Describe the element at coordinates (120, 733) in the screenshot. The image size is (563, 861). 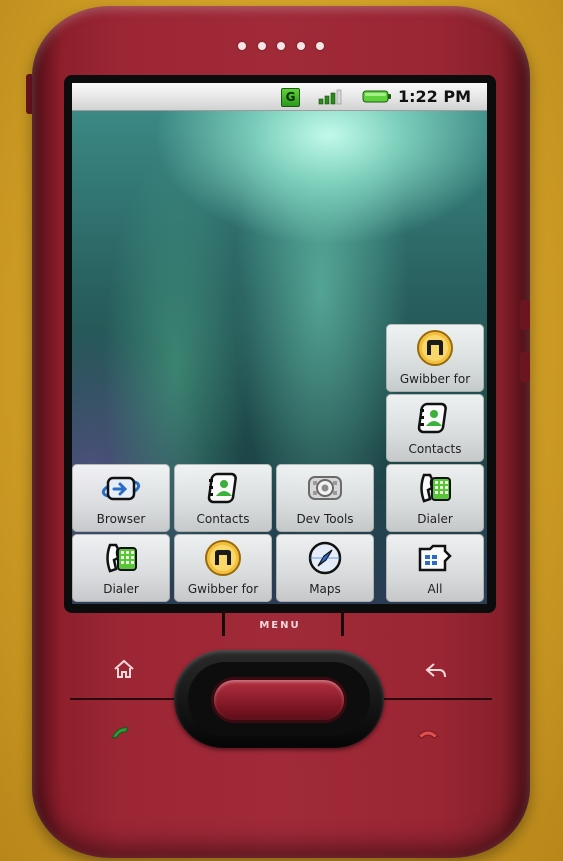
I see `call-icon` at that location.